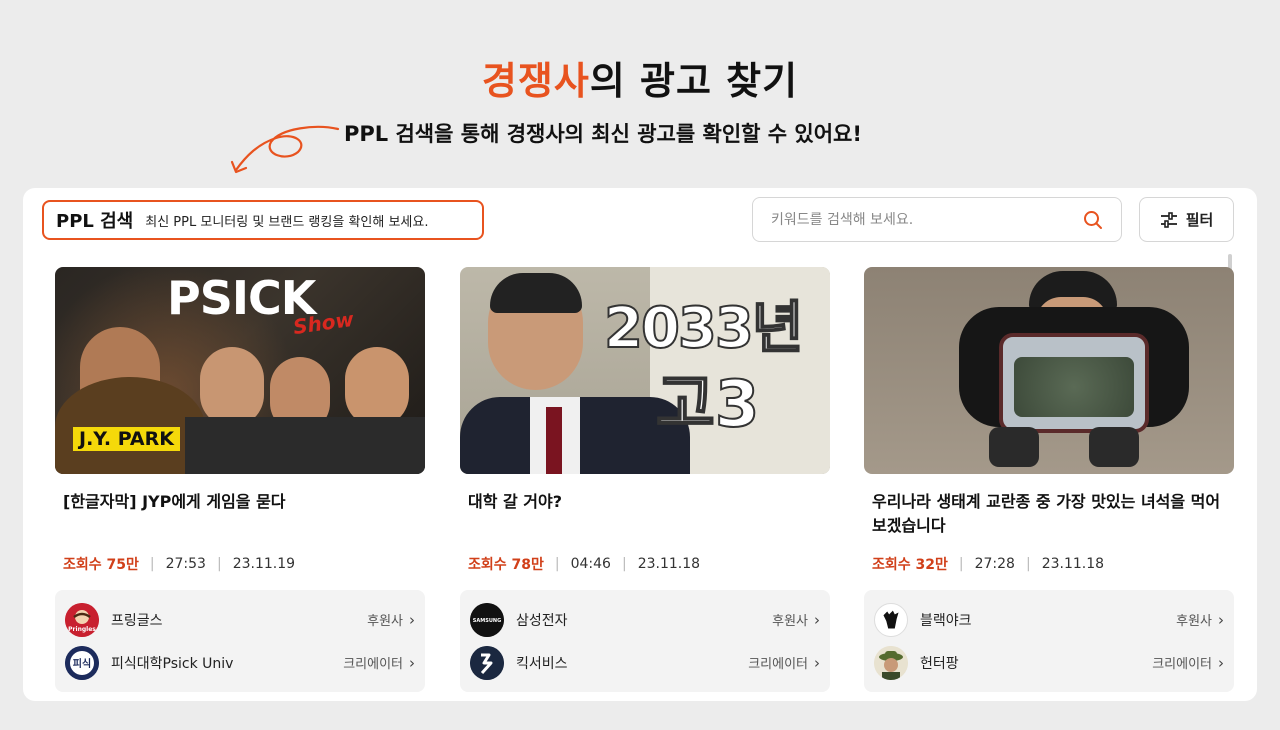 The height and width of the screenshot is (730, 1280). I want to click on brand-name: 킥서비스, so click(542, 663).